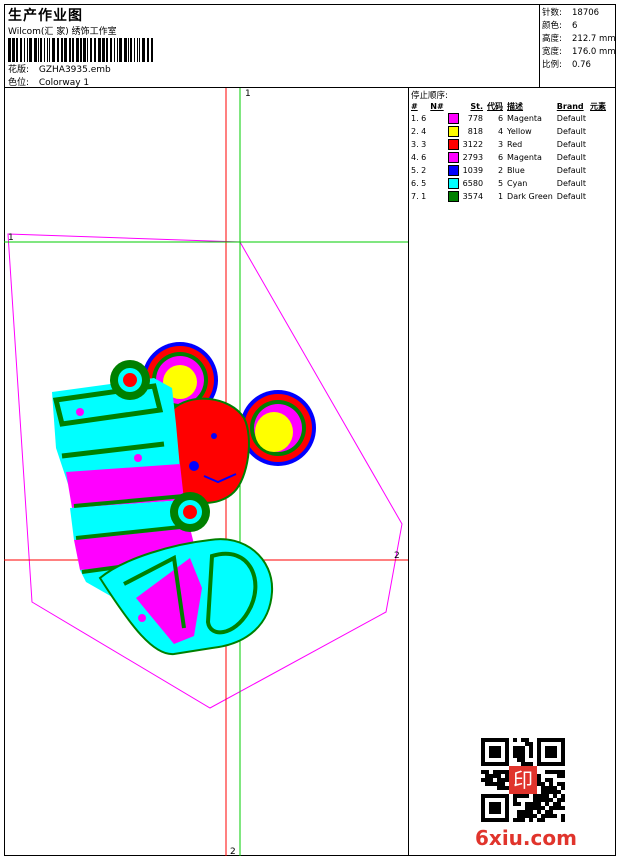 This screenshot has height=860, width=620. I want to click on stat-height: 高度: 212.7 mm, so click(579, 38).